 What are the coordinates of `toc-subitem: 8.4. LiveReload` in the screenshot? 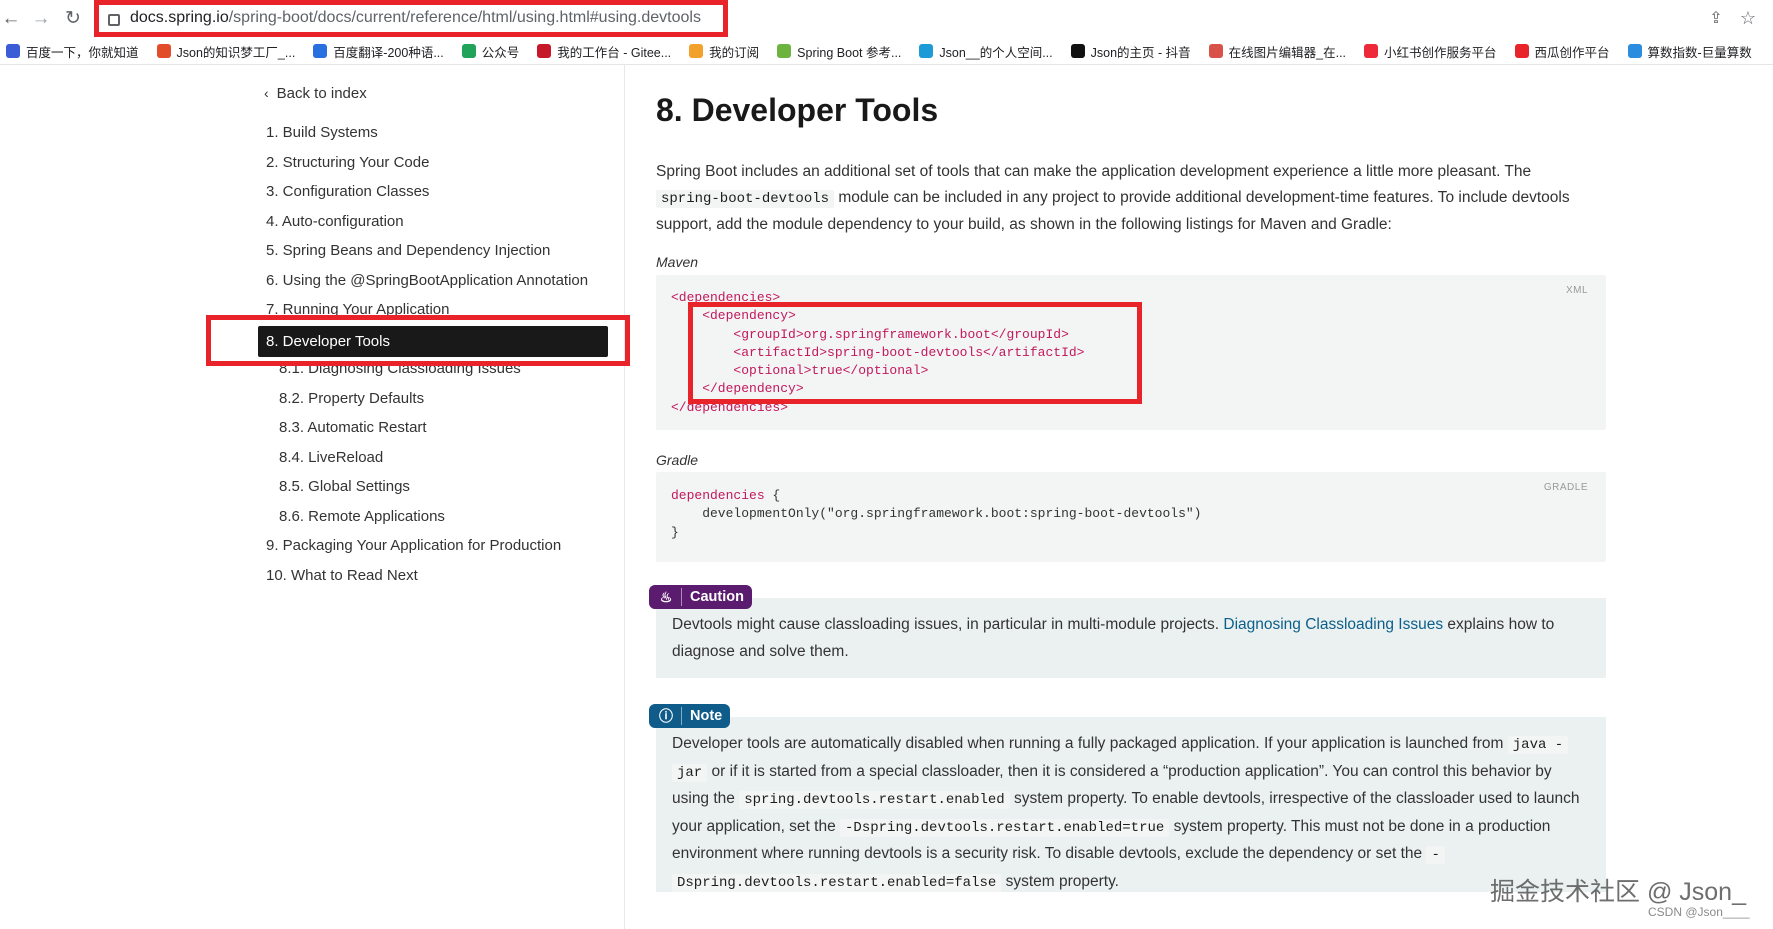 It's located at (331, 457).